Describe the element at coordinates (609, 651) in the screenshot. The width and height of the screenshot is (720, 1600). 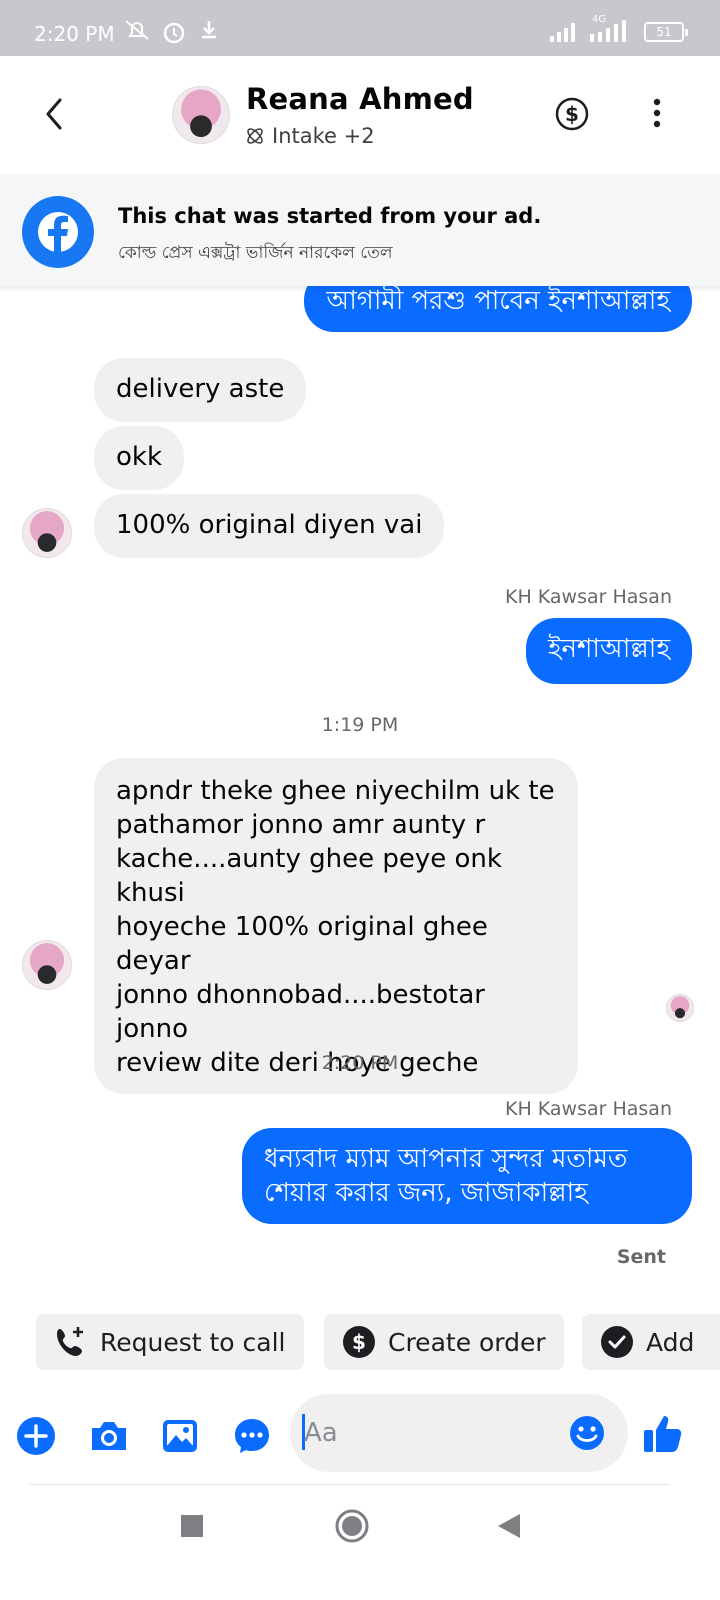
I see `outgoing-message: ইনশাআল্লাহ` at that location.